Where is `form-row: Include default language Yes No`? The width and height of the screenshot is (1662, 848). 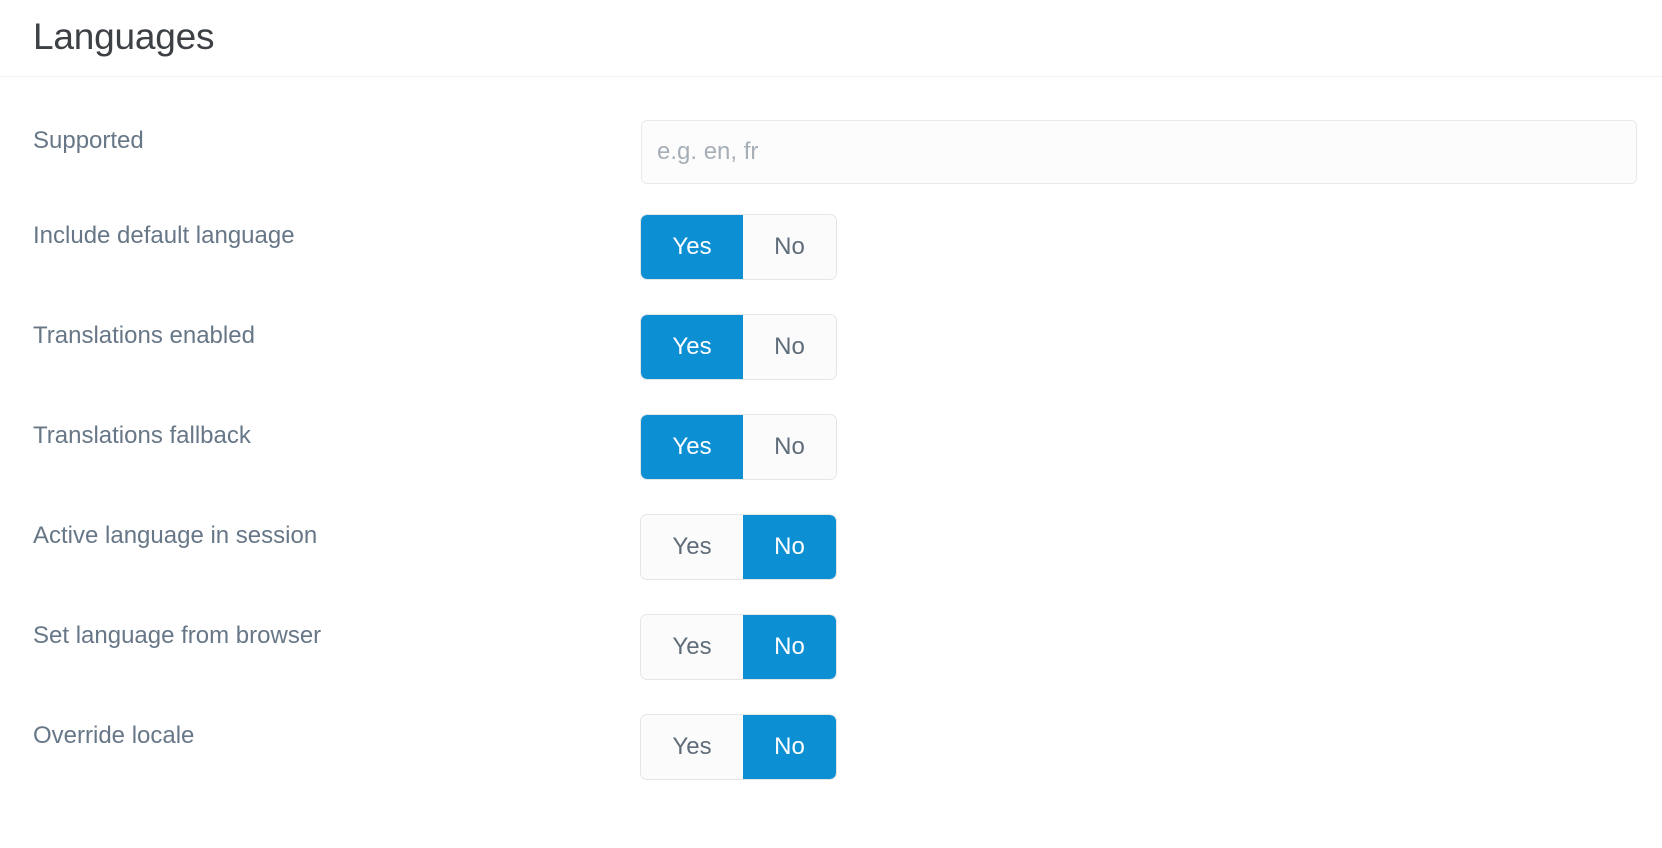
form-row: Include default language Yes No is located at coordinates (831, 228).